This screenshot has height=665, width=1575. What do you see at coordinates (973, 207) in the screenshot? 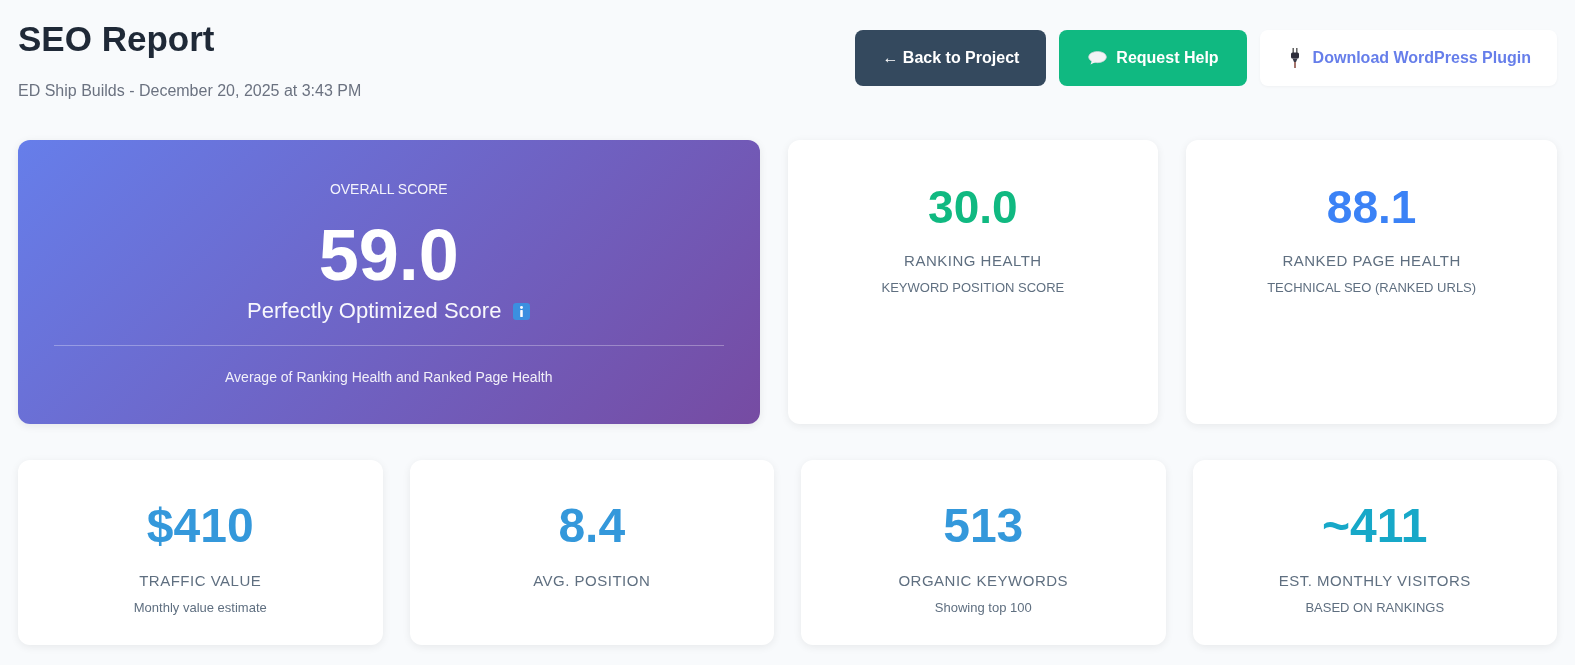
I see `score-value: 30.0` at bounding box center [973, 207].